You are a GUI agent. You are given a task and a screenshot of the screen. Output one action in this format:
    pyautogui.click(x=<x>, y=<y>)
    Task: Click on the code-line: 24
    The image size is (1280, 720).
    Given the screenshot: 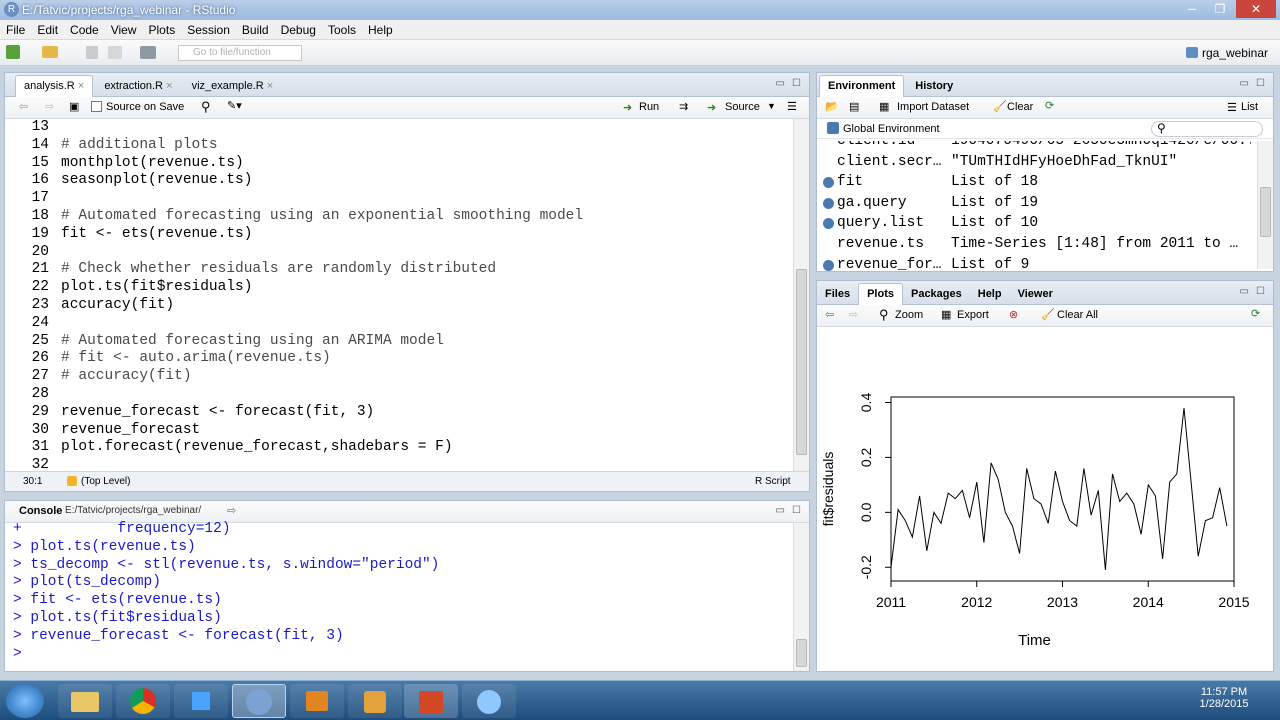 What is the action you would take?
    pyautogui.click(x=399, y=324)
    